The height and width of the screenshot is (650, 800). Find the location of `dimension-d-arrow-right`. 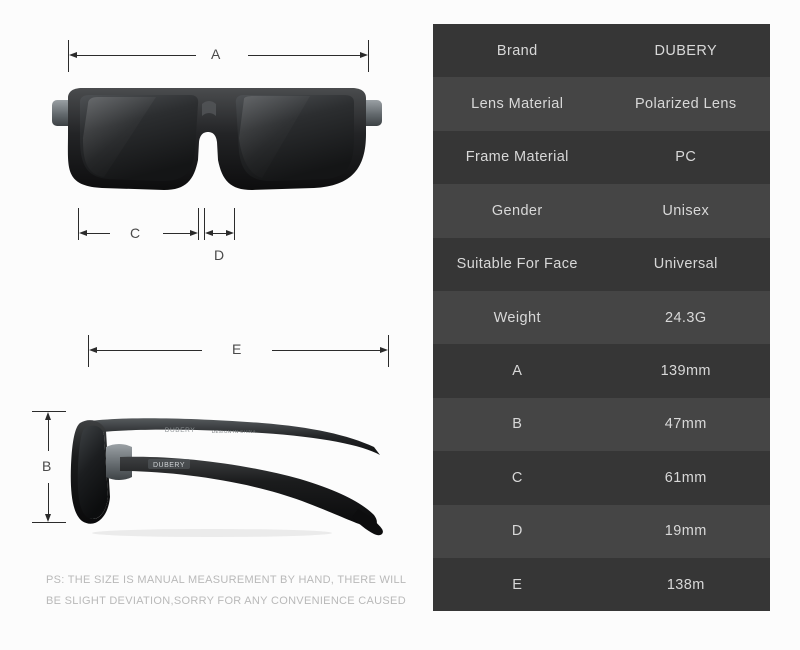

dimension-d-arrow-right is located at coordinates (230, 232).